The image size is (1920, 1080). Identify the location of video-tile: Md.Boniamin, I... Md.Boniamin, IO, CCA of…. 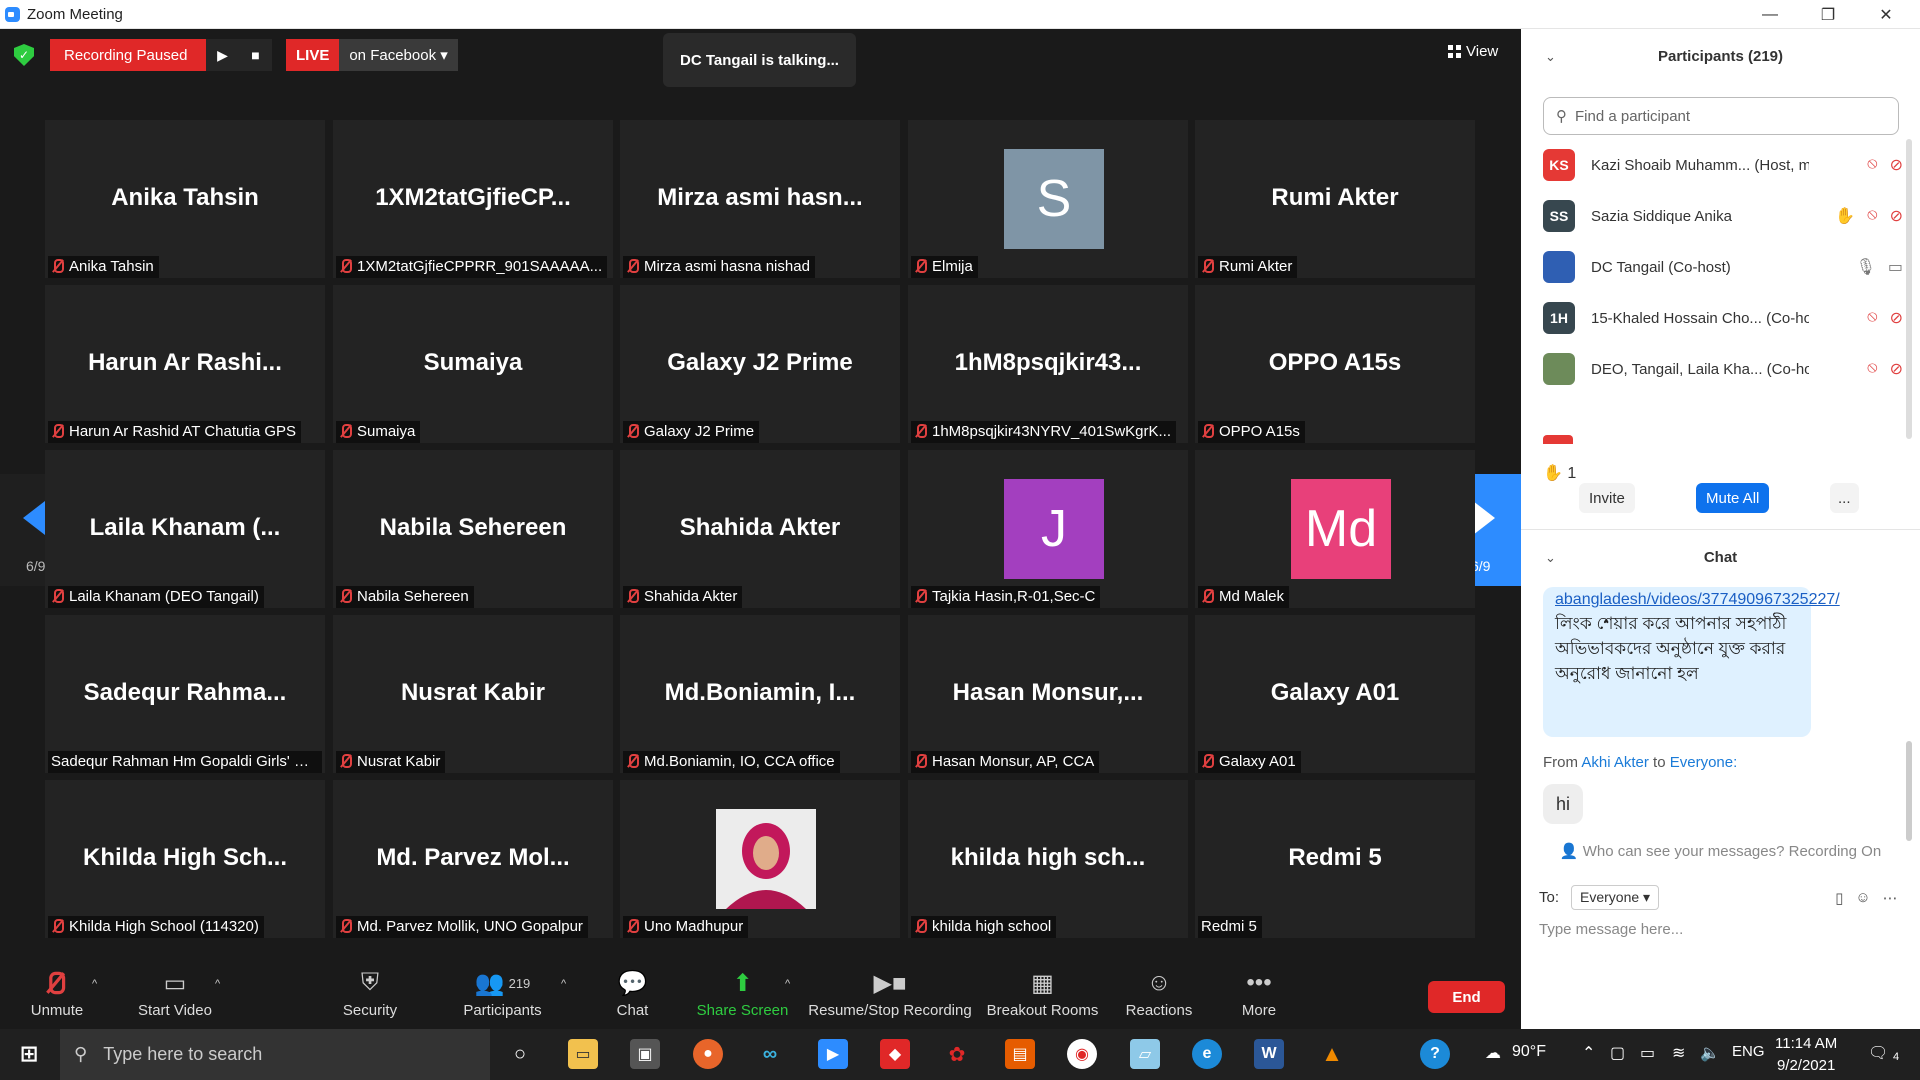
(760, 694).